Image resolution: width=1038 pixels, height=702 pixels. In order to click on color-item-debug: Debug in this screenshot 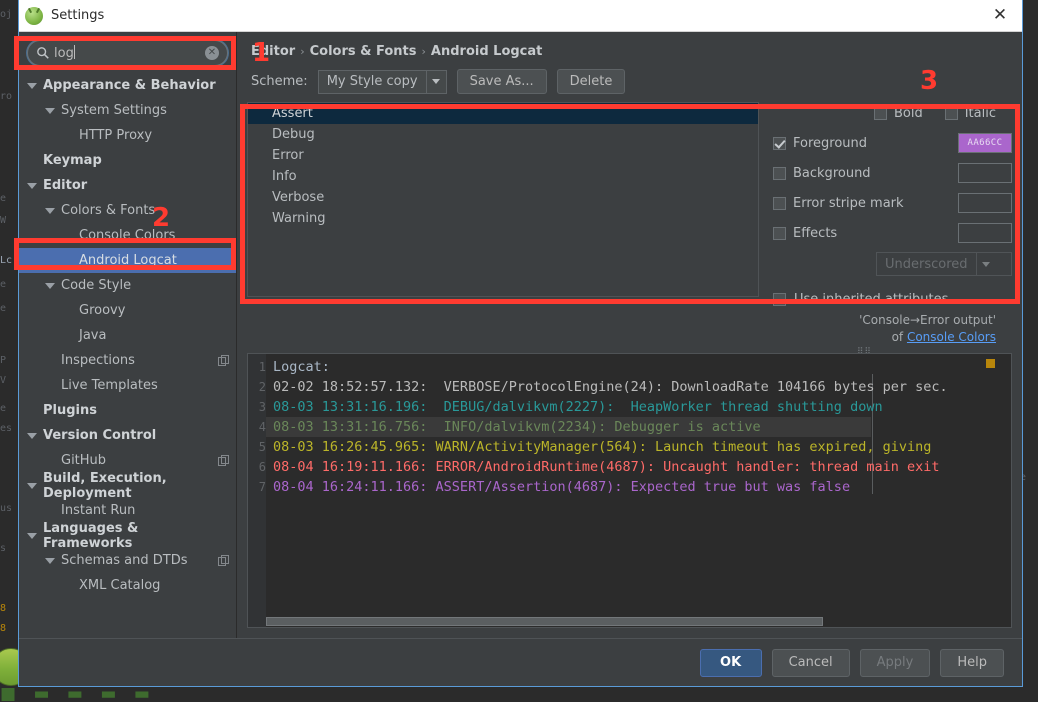, I will do `click(503, 134)`.